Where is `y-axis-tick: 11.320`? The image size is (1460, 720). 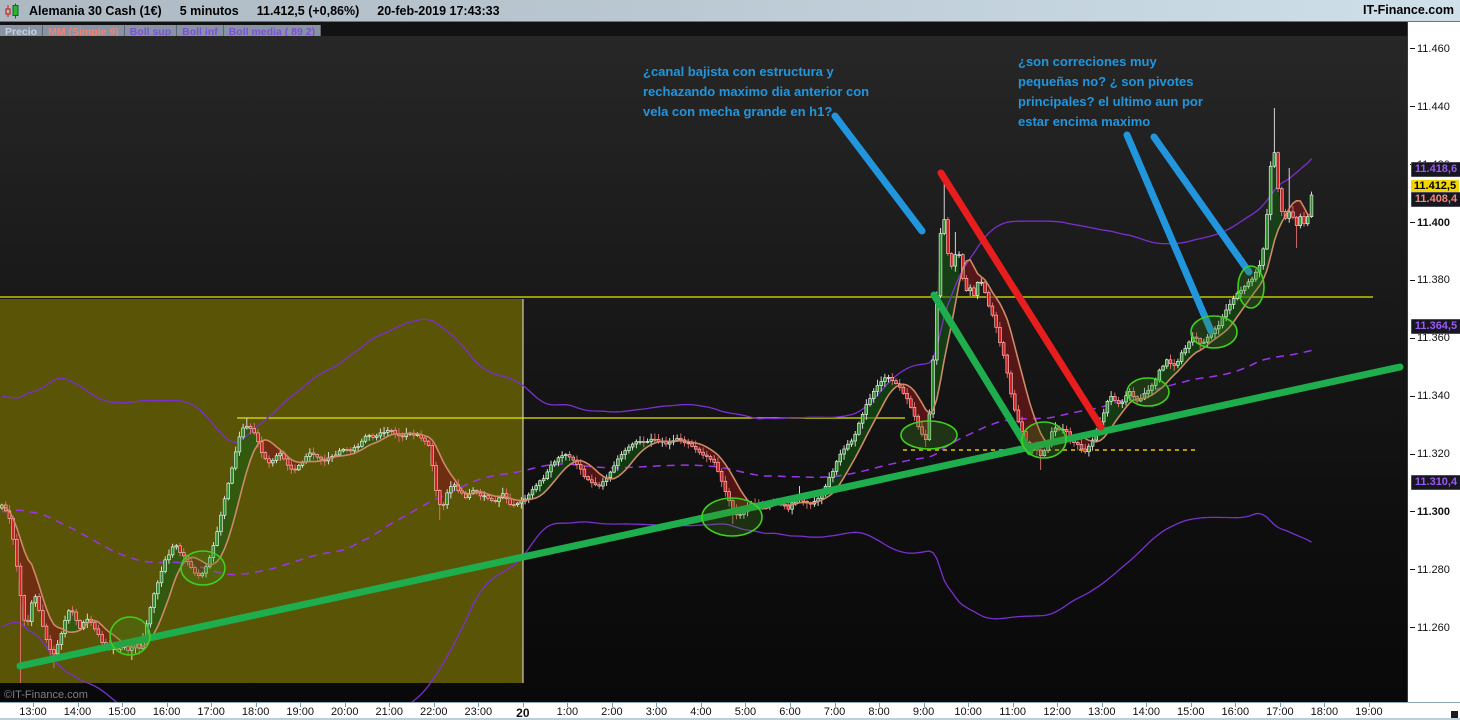
y-axis-tick: 11.320 is located at coordinates (1430, 454).